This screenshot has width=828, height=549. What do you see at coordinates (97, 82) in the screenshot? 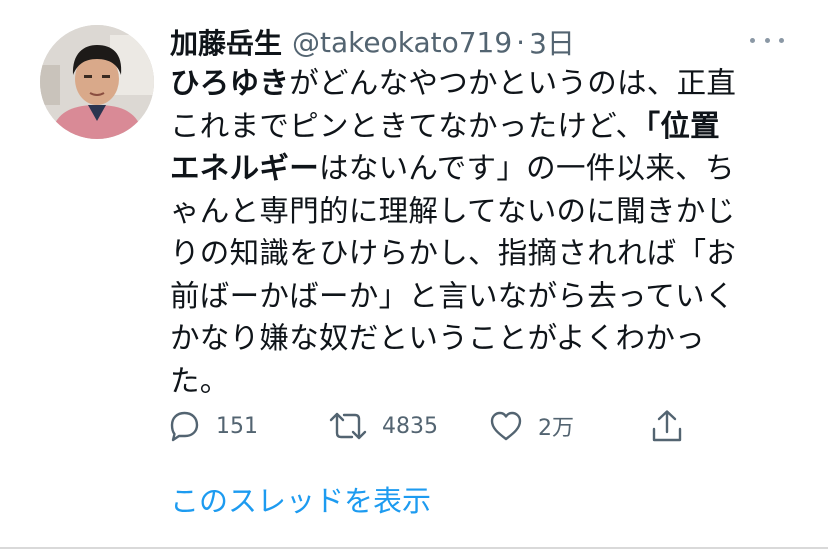
I see `avatar` at bounding box center [97, 82].